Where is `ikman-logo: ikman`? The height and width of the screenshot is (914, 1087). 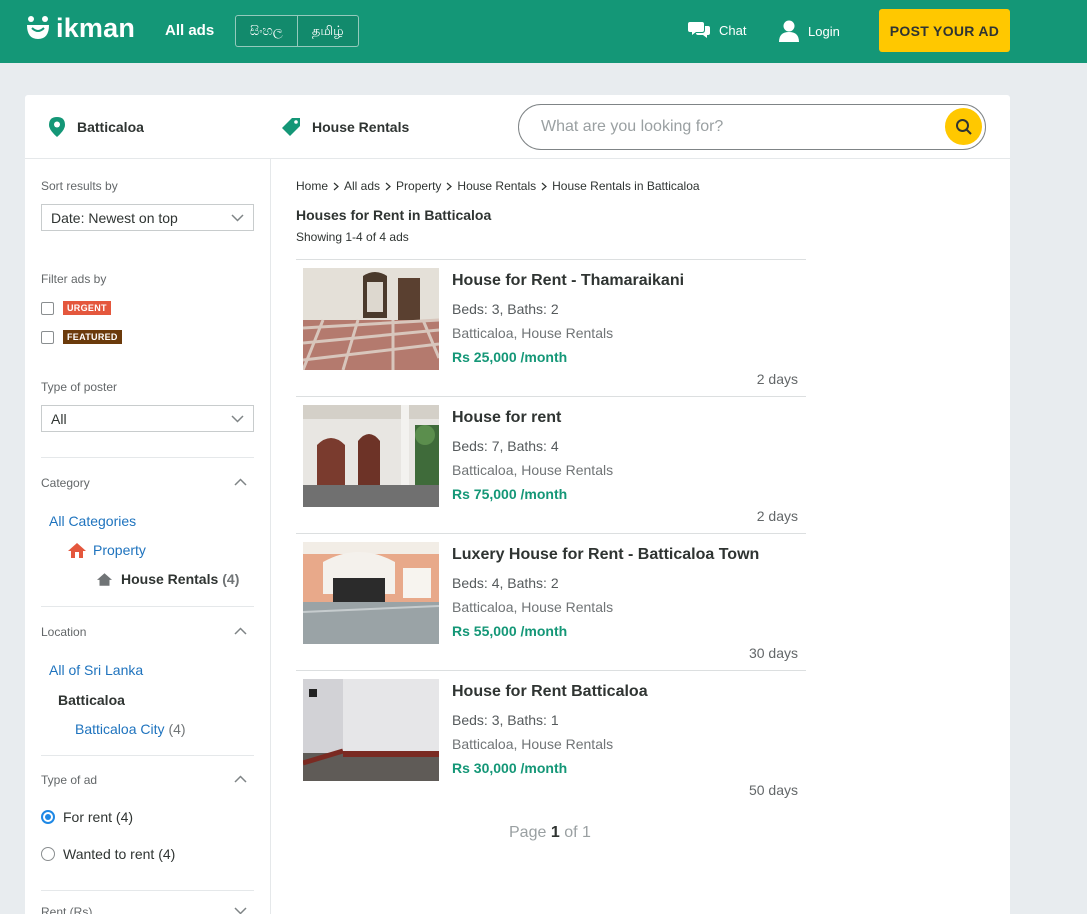
ikman-logo: ikman is located at coordinates (80, 28).